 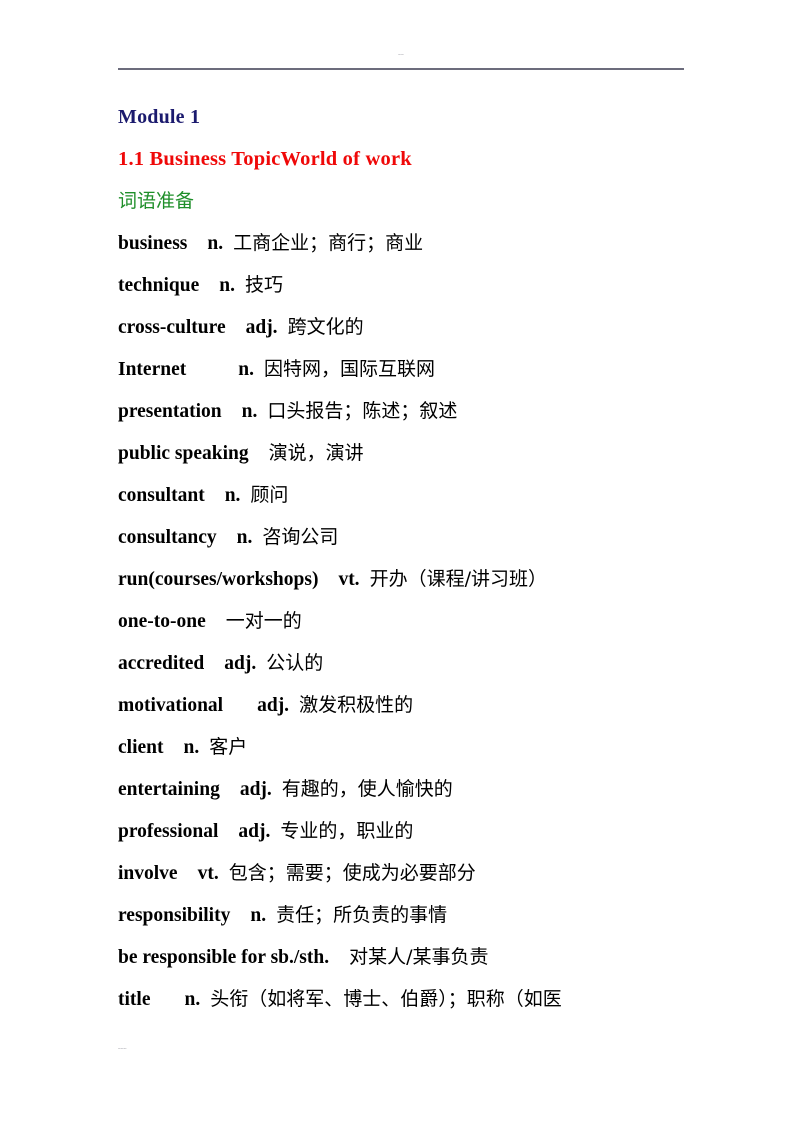 I want to click on vocabulary-gloss: 公认的, so click(x=295, y=663).